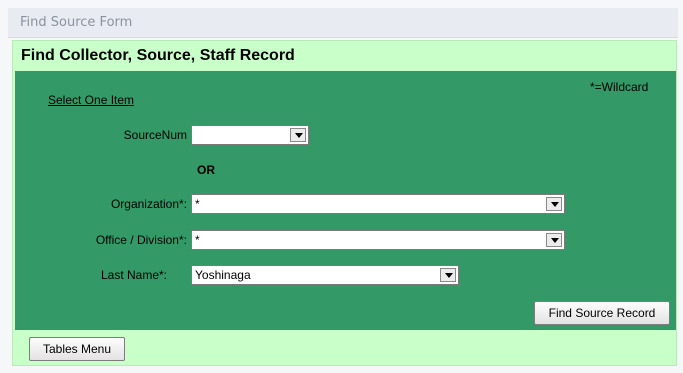 This screenshot has width=683, height=373. Describe the element at coordinates (206, 170) in the screenshot. I see `or-label: OR` at that location.